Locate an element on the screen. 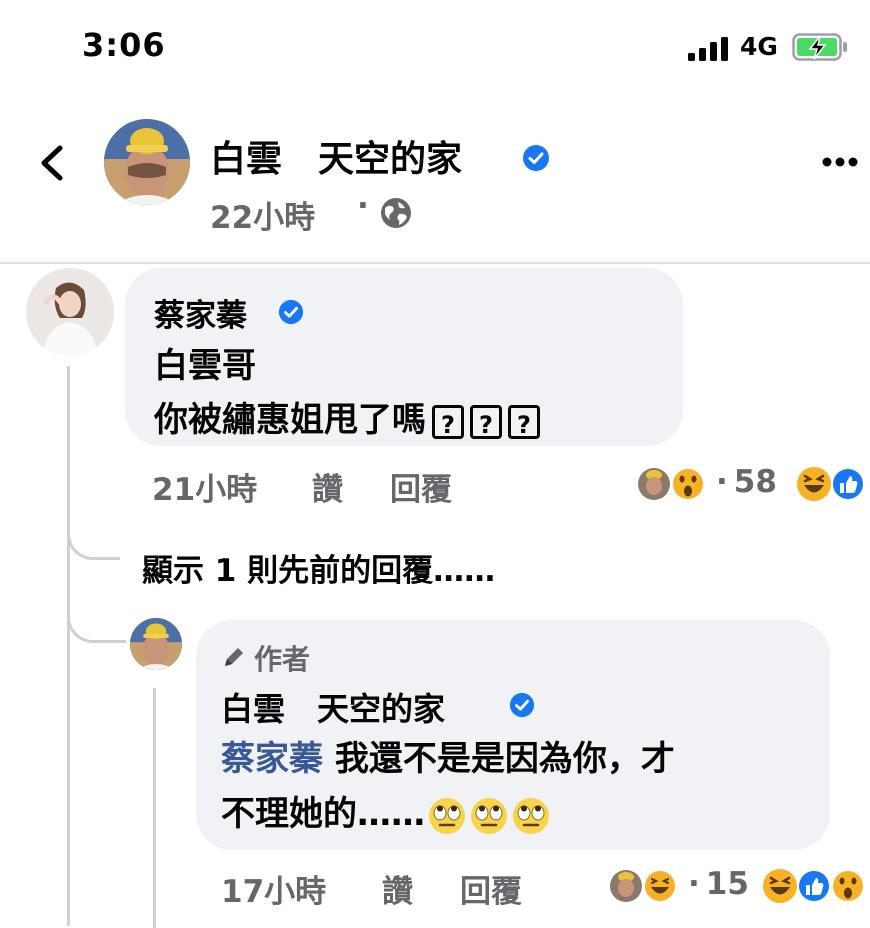 The image size is (870, 928). post-timestamp: 22小時 is located at coordinates (262, 214).